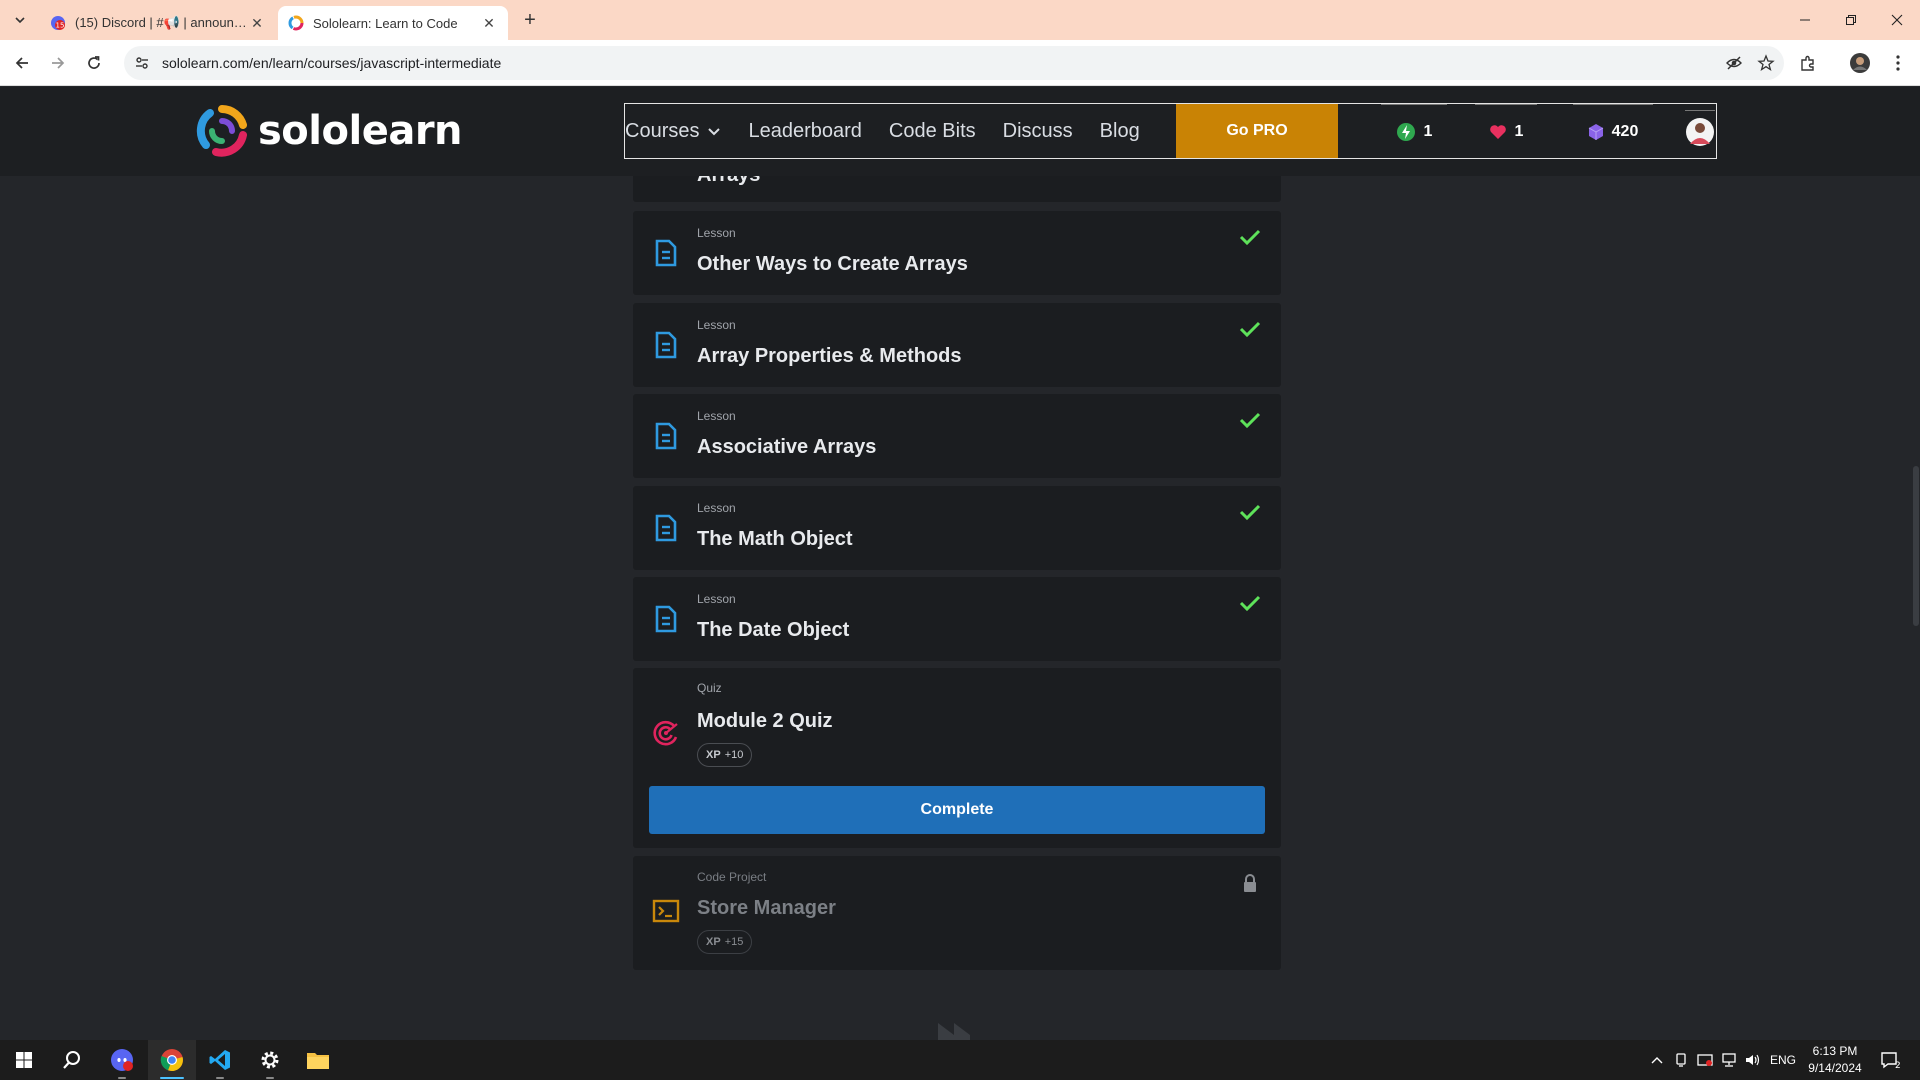 The image size is (1920, 1080). I want to click on windows-start-icon, so click(24, 1060).